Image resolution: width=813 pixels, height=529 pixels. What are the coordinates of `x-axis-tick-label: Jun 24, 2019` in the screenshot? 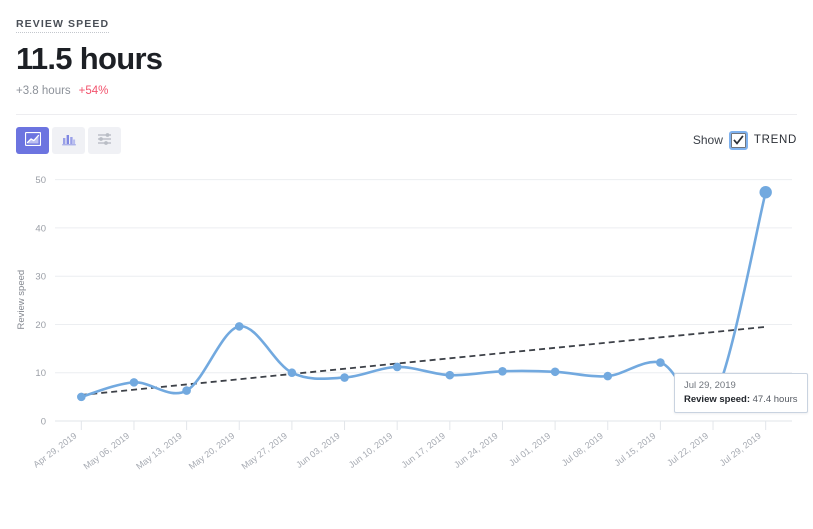 It's located at (476, 449).